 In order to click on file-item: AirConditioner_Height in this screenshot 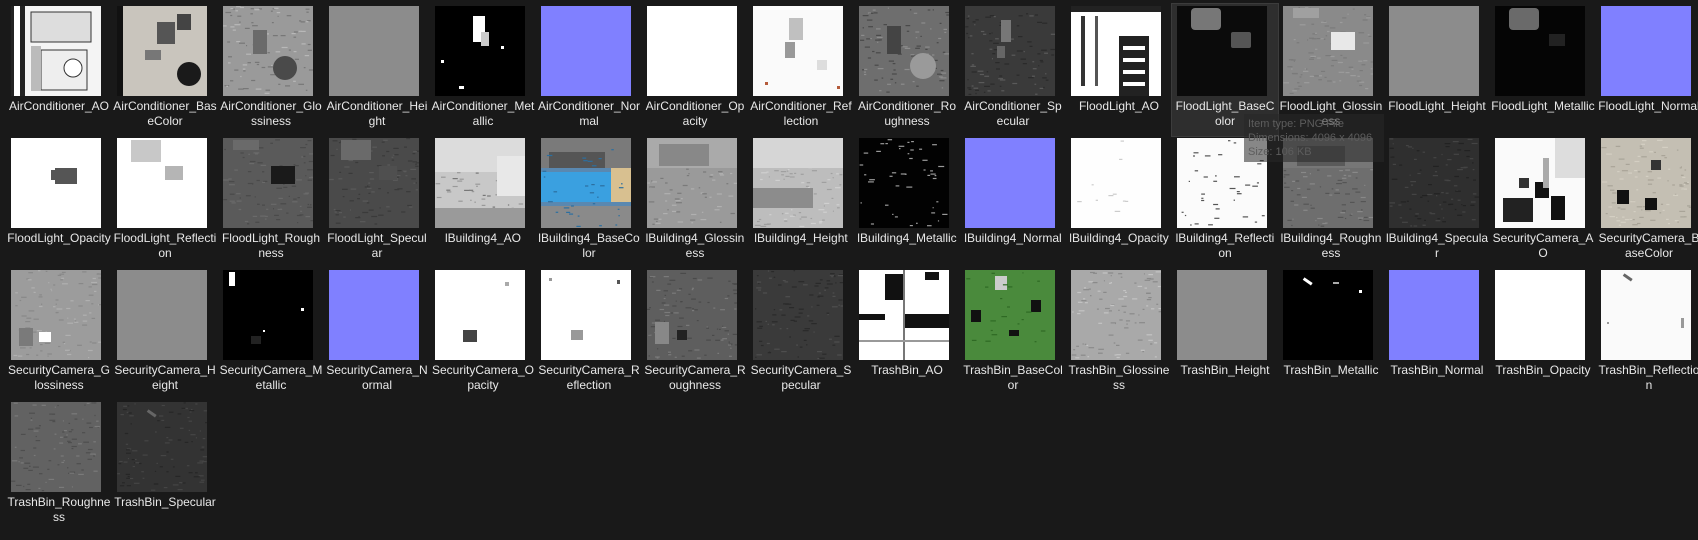, I will do `click(377, 70)`.